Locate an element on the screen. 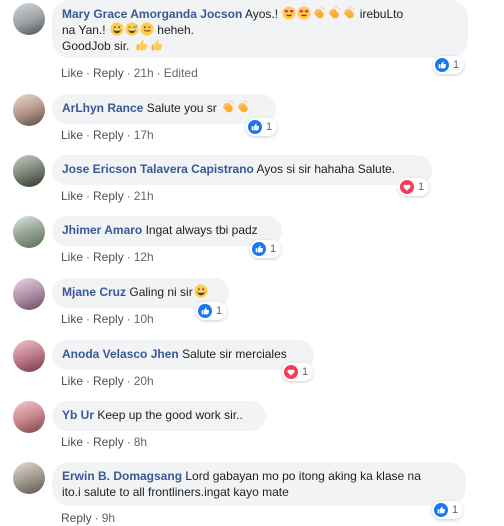  comment-actions: Like · Reply · 20h is located at coordinates (107, 381).